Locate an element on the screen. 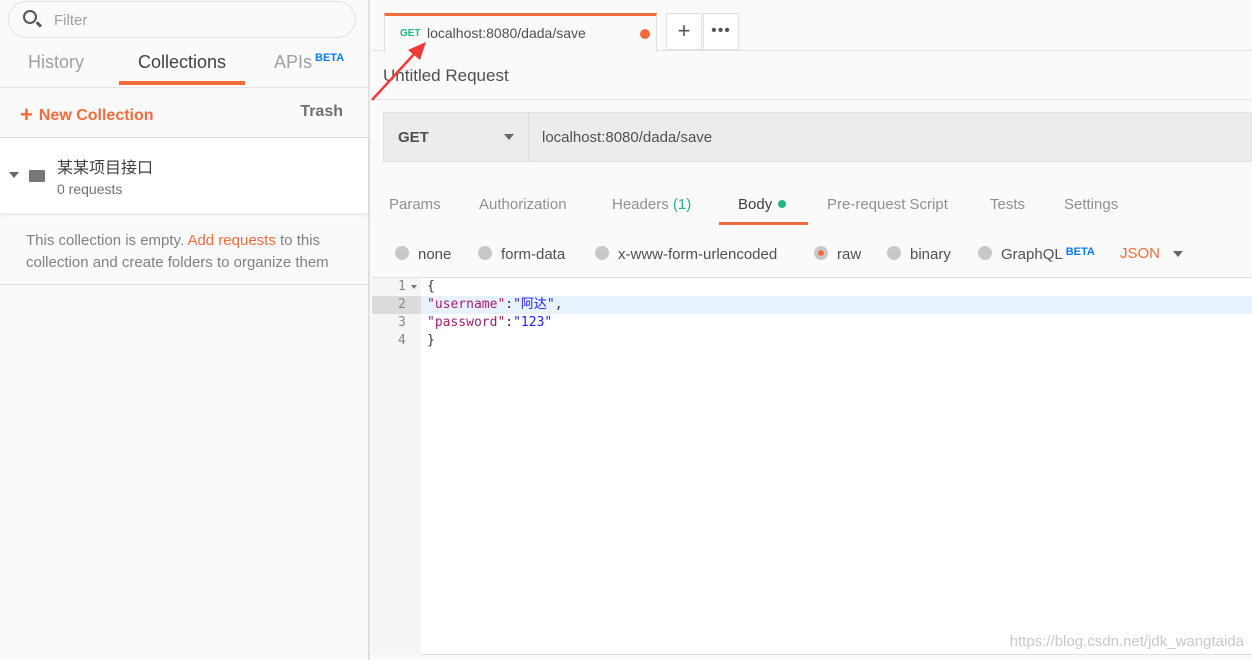 The image size is (1252, 660). trash-button: Trash is located at coordinates (321, 112).